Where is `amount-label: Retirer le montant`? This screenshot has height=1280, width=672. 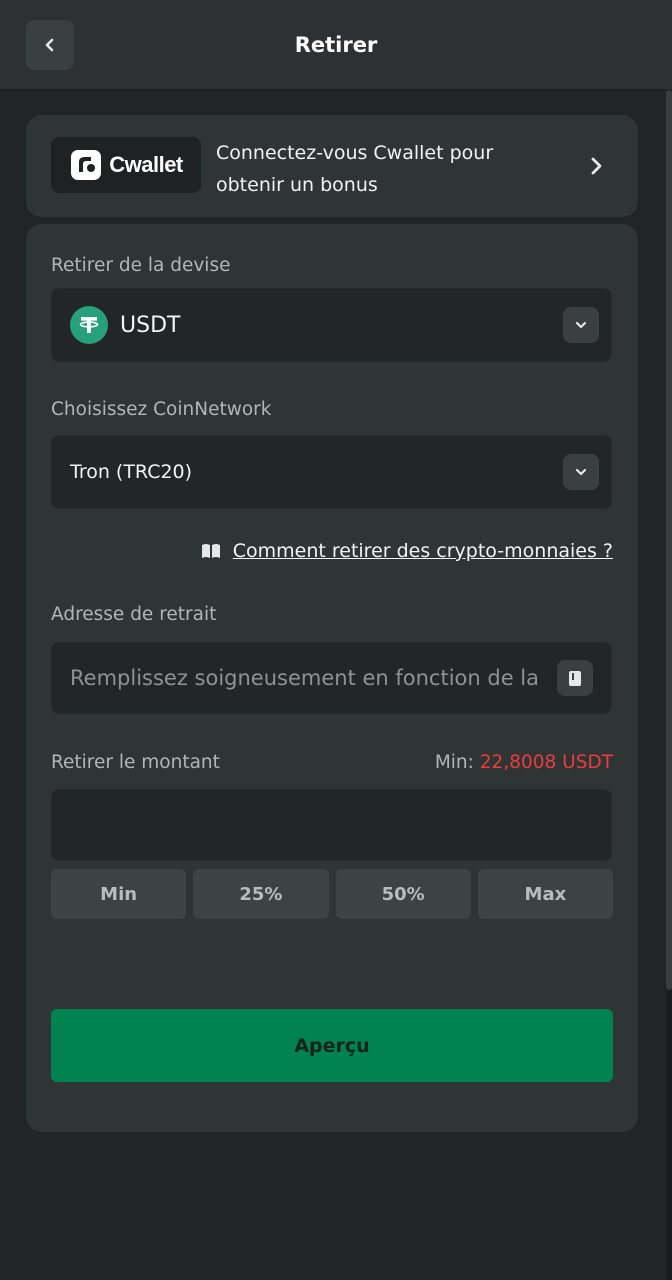
amount-label: Retirer le montant is located at coordinates (135, 762).